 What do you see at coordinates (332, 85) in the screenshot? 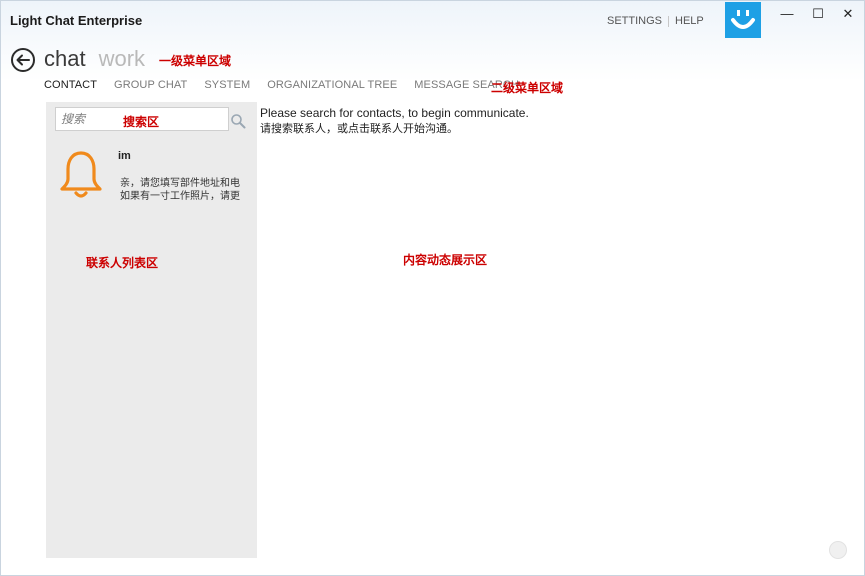
I see `tab-organizational-tree: ORGANIZATIONAL TREE` at bounding box center [332, 85].